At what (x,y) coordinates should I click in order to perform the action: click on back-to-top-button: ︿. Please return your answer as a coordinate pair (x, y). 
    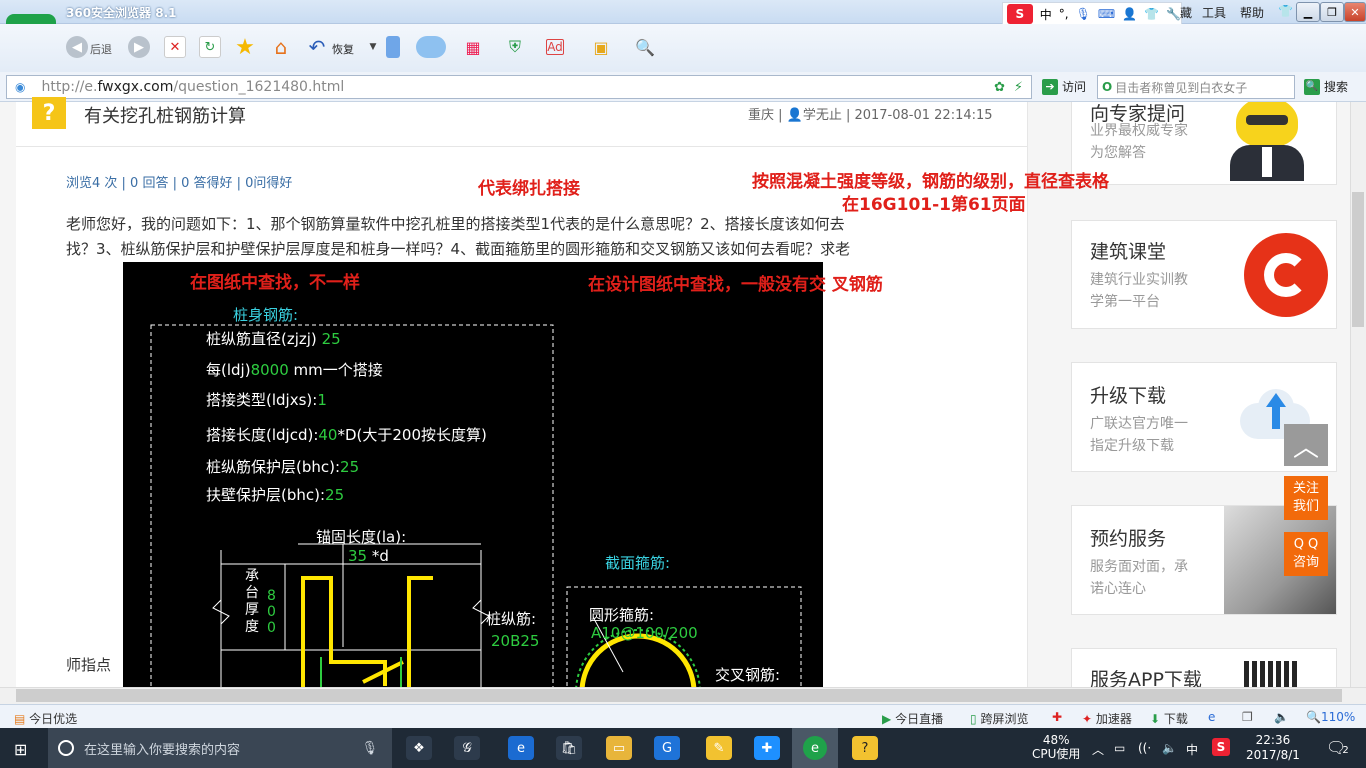
    Looking at the image, I should click on (1306, 445).